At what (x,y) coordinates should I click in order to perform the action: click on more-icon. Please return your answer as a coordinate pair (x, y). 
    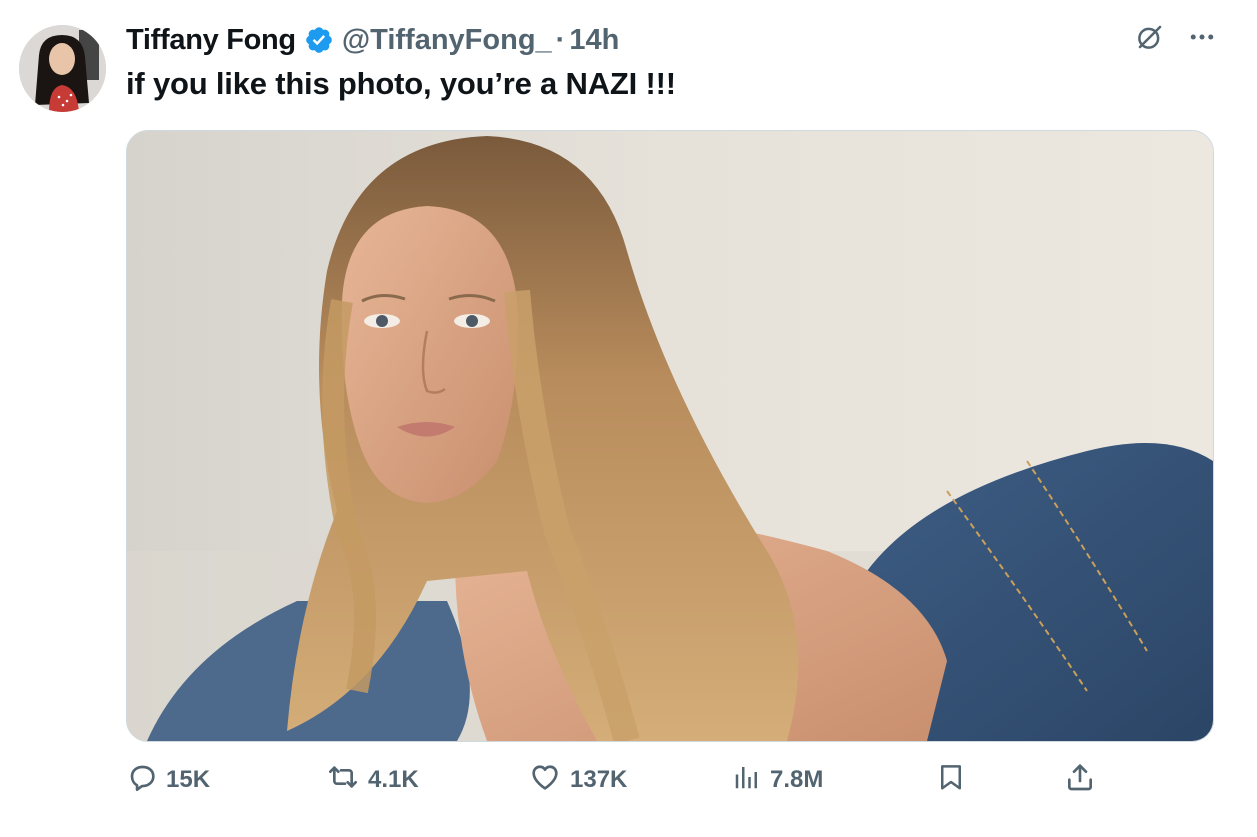
    Looking at the image, I should click on (1202, 37).